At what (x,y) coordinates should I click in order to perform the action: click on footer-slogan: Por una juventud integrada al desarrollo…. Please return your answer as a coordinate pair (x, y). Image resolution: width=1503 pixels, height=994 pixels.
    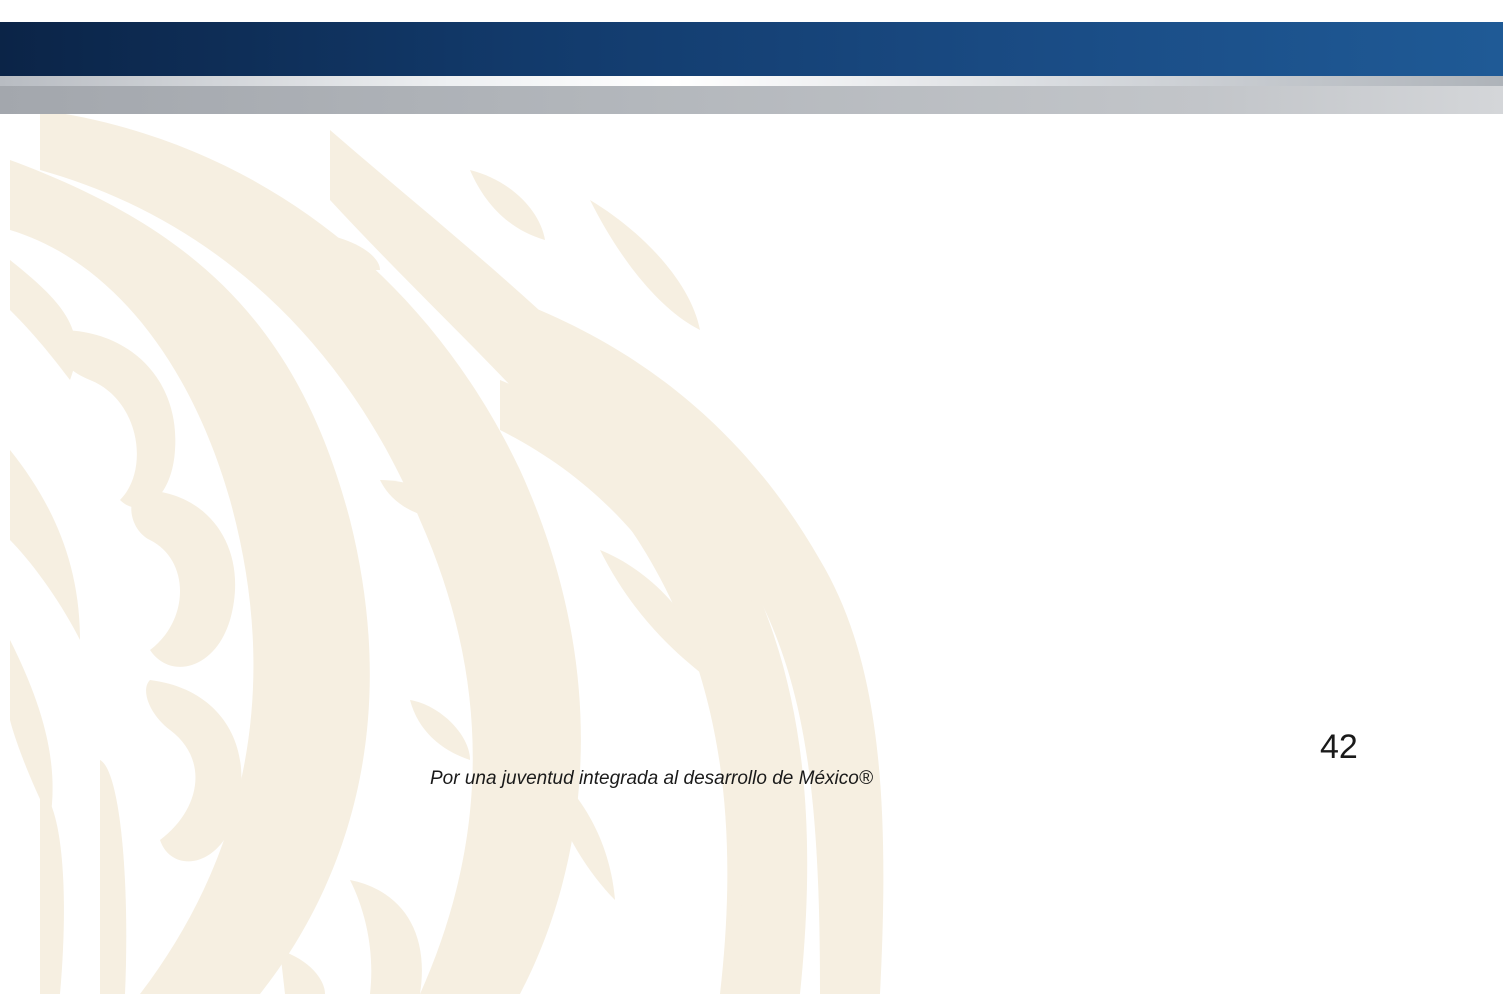
    Looking at the image, I should click on (651, 778).